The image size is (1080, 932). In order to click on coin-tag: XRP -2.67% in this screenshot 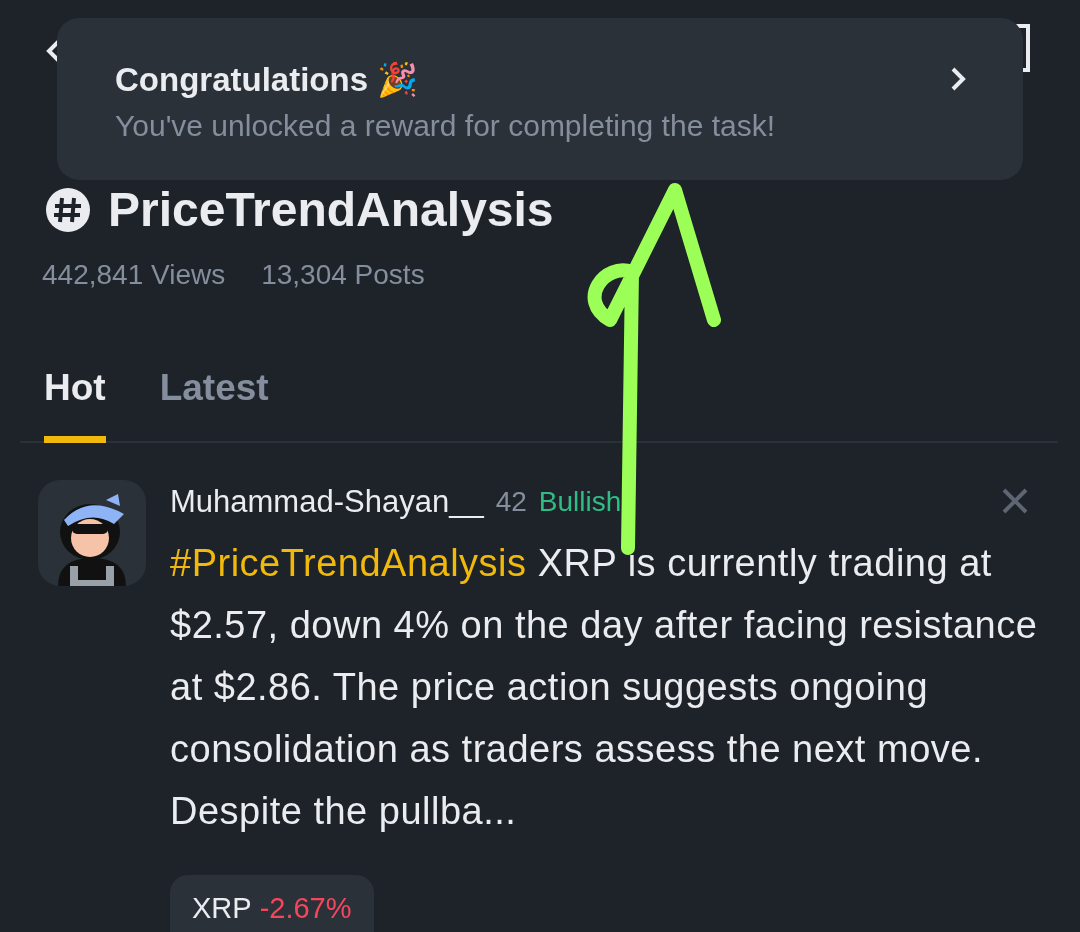, I will do `click(272, 903)`.